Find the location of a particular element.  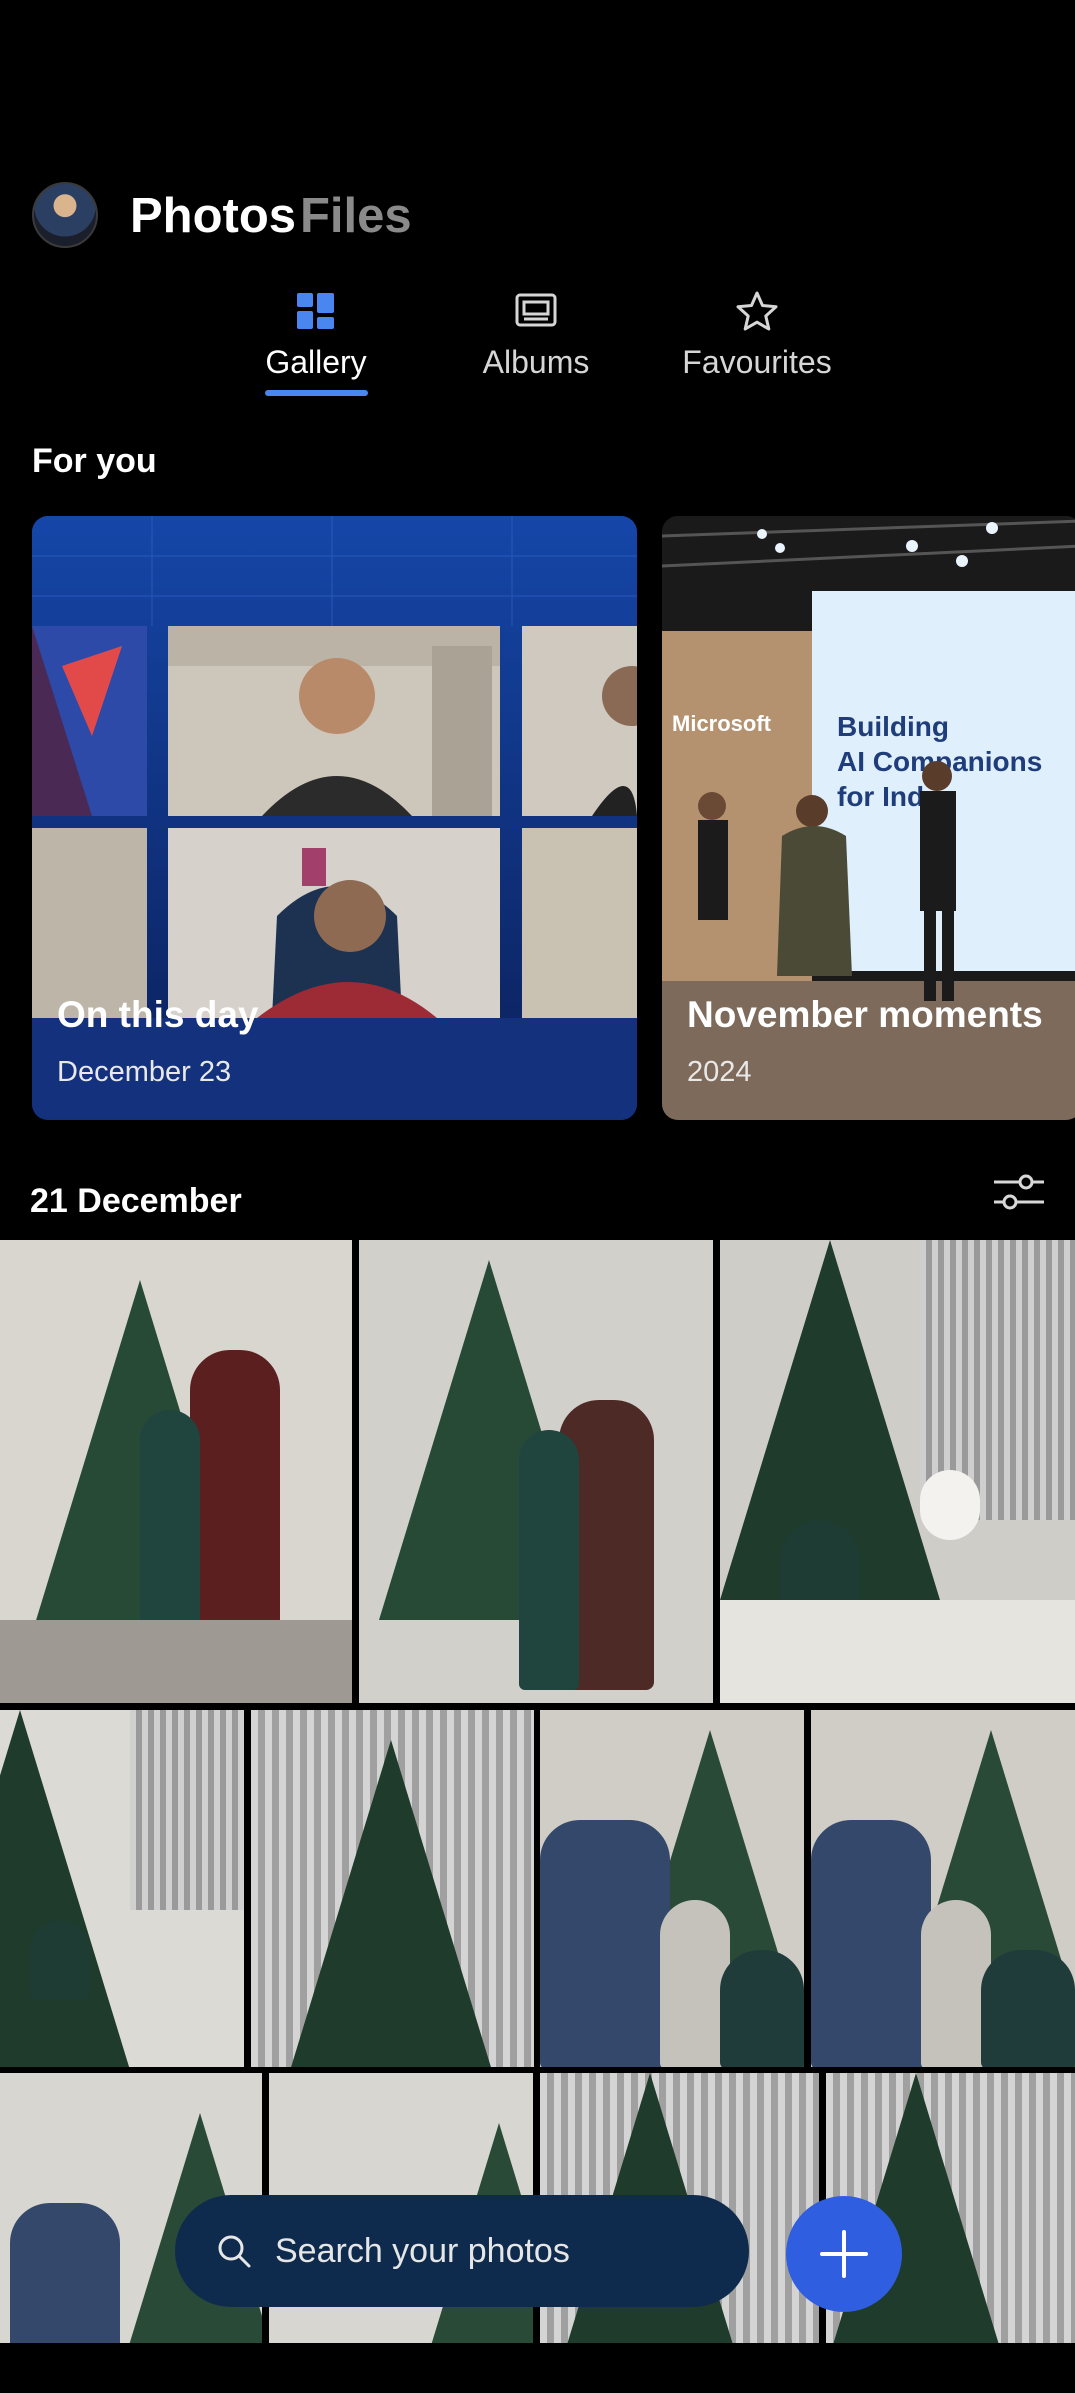

memory-card-title-2: November moments is located at coordinates (865, 1014).